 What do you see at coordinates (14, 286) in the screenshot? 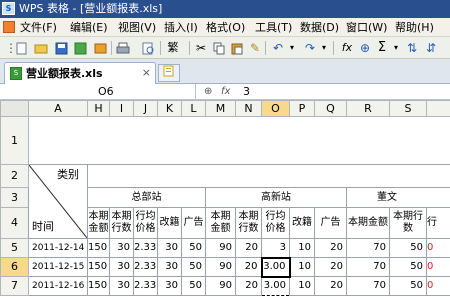
I see `row-header-7: 7` at bounding box center [14, 286].